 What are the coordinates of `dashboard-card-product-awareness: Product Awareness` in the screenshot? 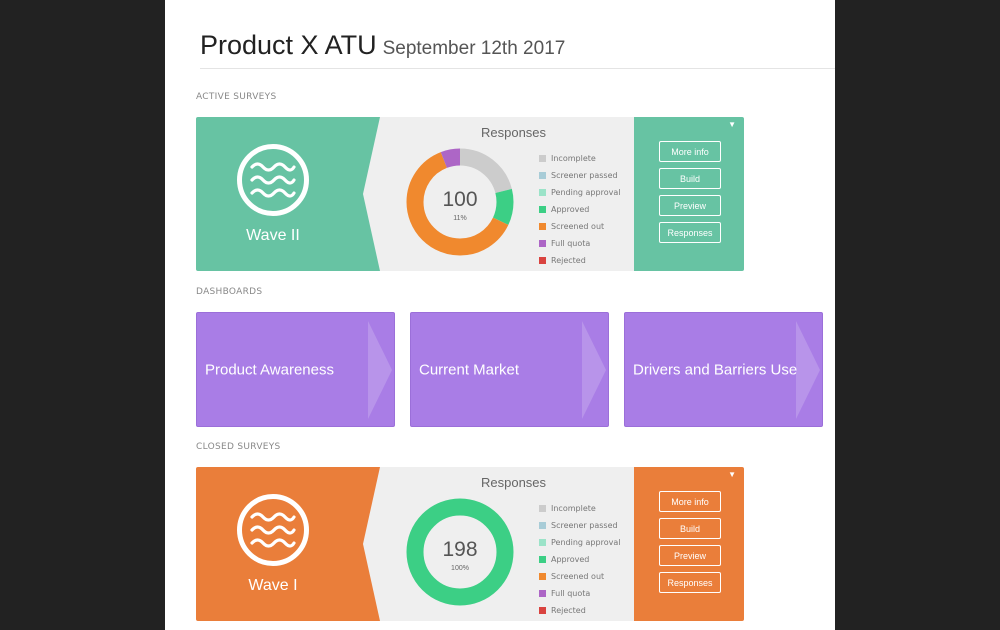 It's located at (295, 369).